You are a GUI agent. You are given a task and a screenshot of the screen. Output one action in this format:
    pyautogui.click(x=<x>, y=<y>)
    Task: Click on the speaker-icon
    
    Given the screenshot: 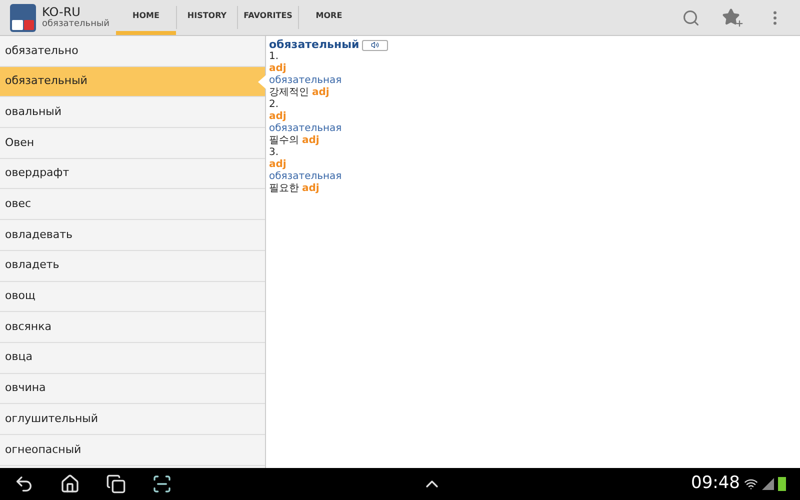 What is the action you would take?
    pyautogui.click(x=375, y=45)
    